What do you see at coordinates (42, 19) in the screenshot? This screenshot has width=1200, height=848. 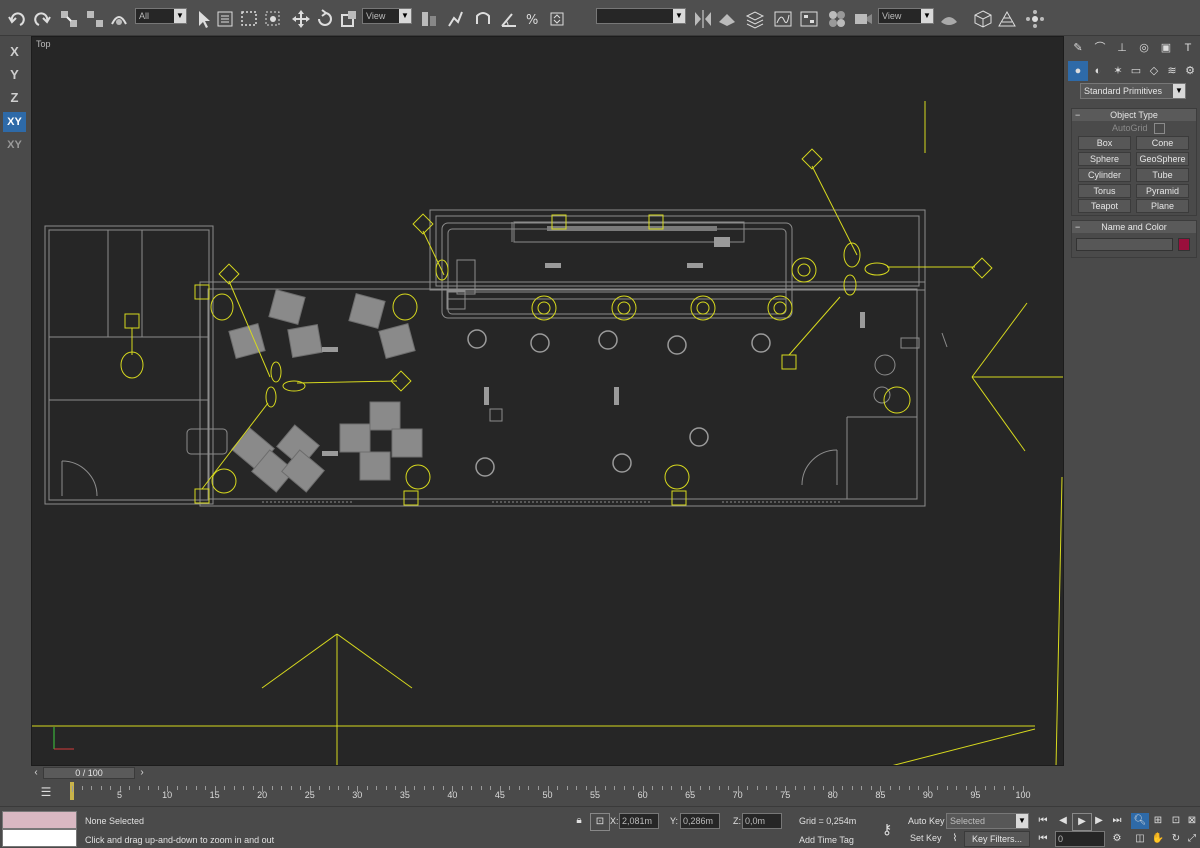 I see `redo-icon` at bounding box center [42, 19].